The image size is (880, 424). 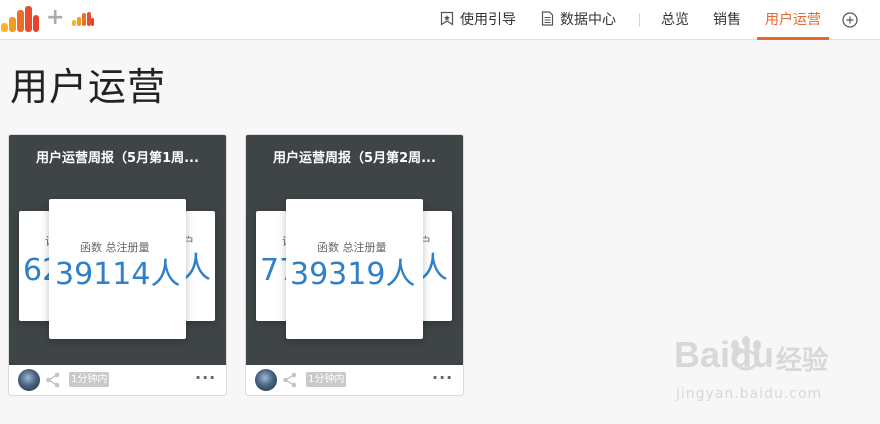 I want to click on document-icon, so click(x=547, y=18).